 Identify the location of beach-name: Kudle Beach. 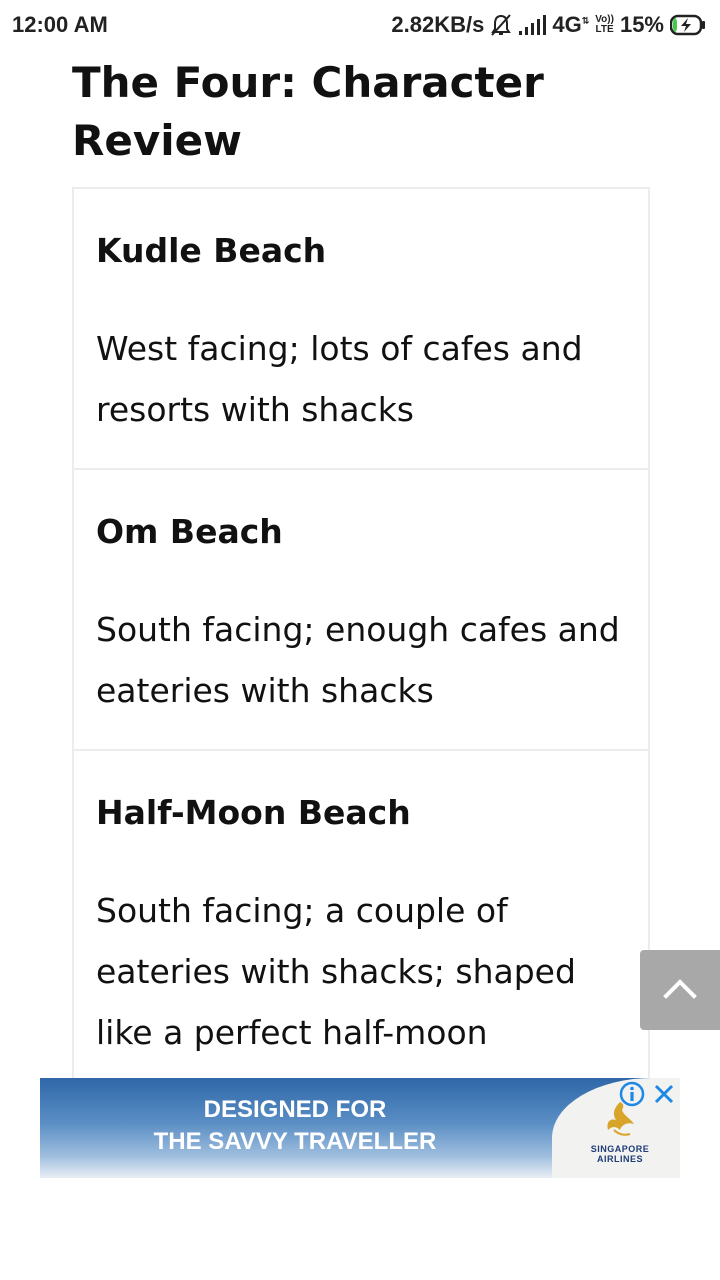
(211, 250).